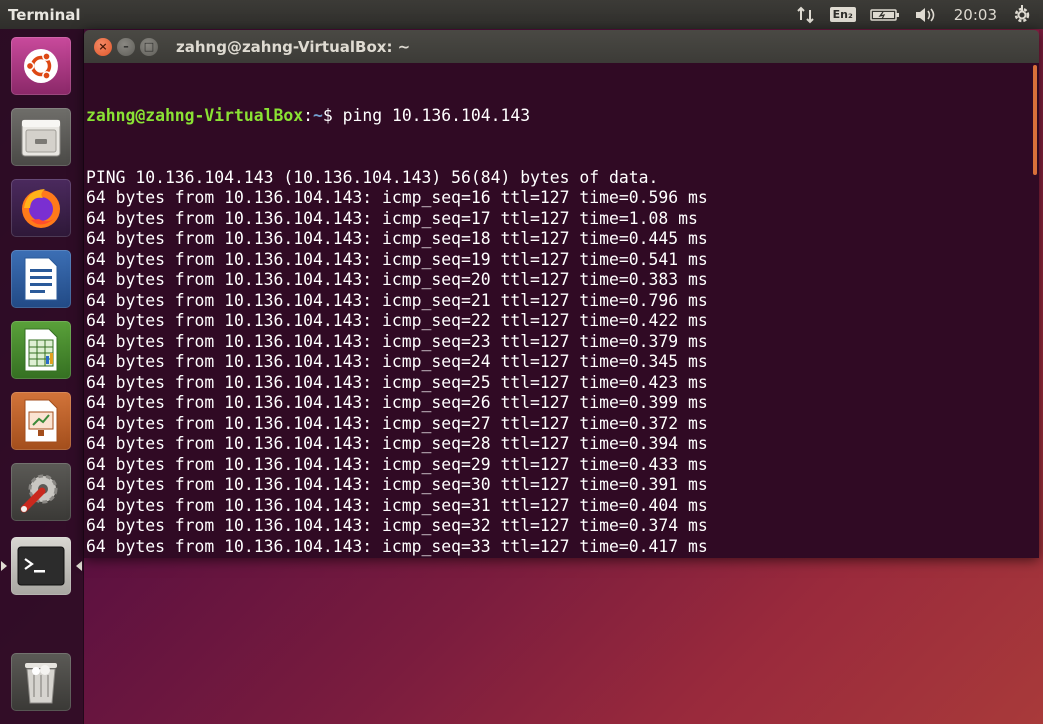 This screenshot has width=1043, height=724. Describe the element at coordinates (1035, 120) in the screenshot. I see `scrollbar` at that location.